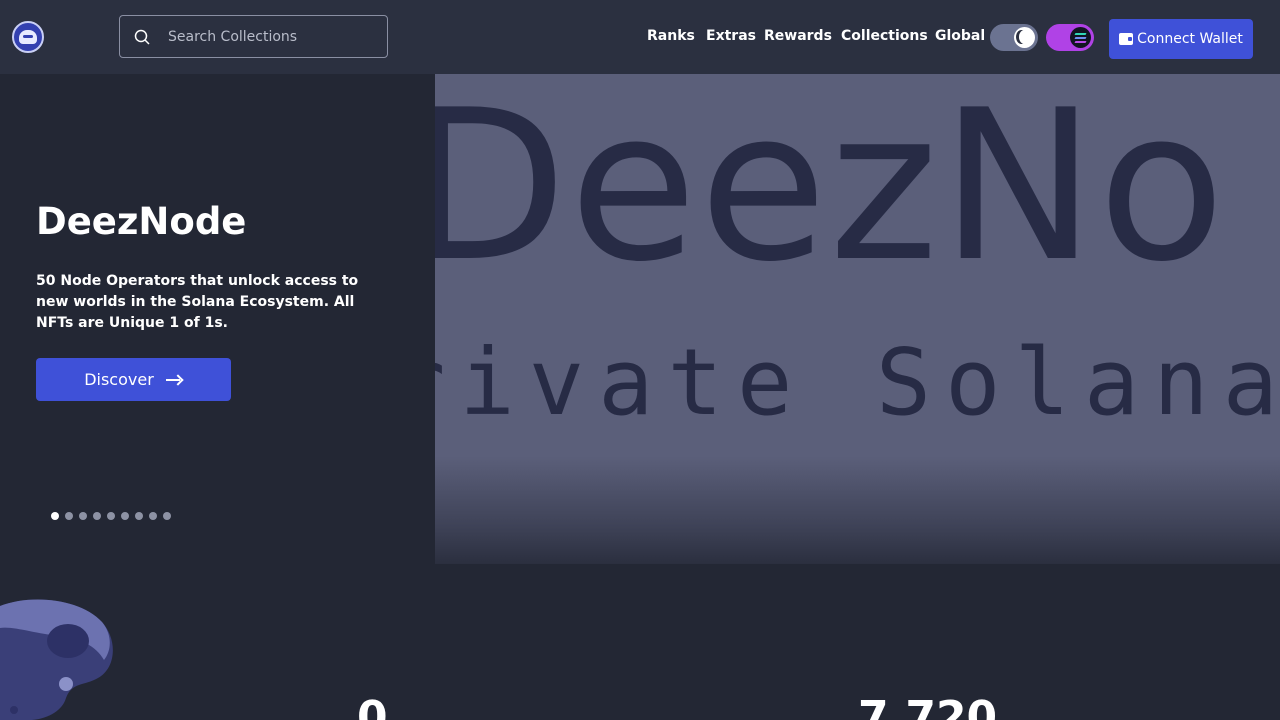 The height and width of the screenshot is (720, 1280). I want to click on theme-toggle, so click(1014, 37).